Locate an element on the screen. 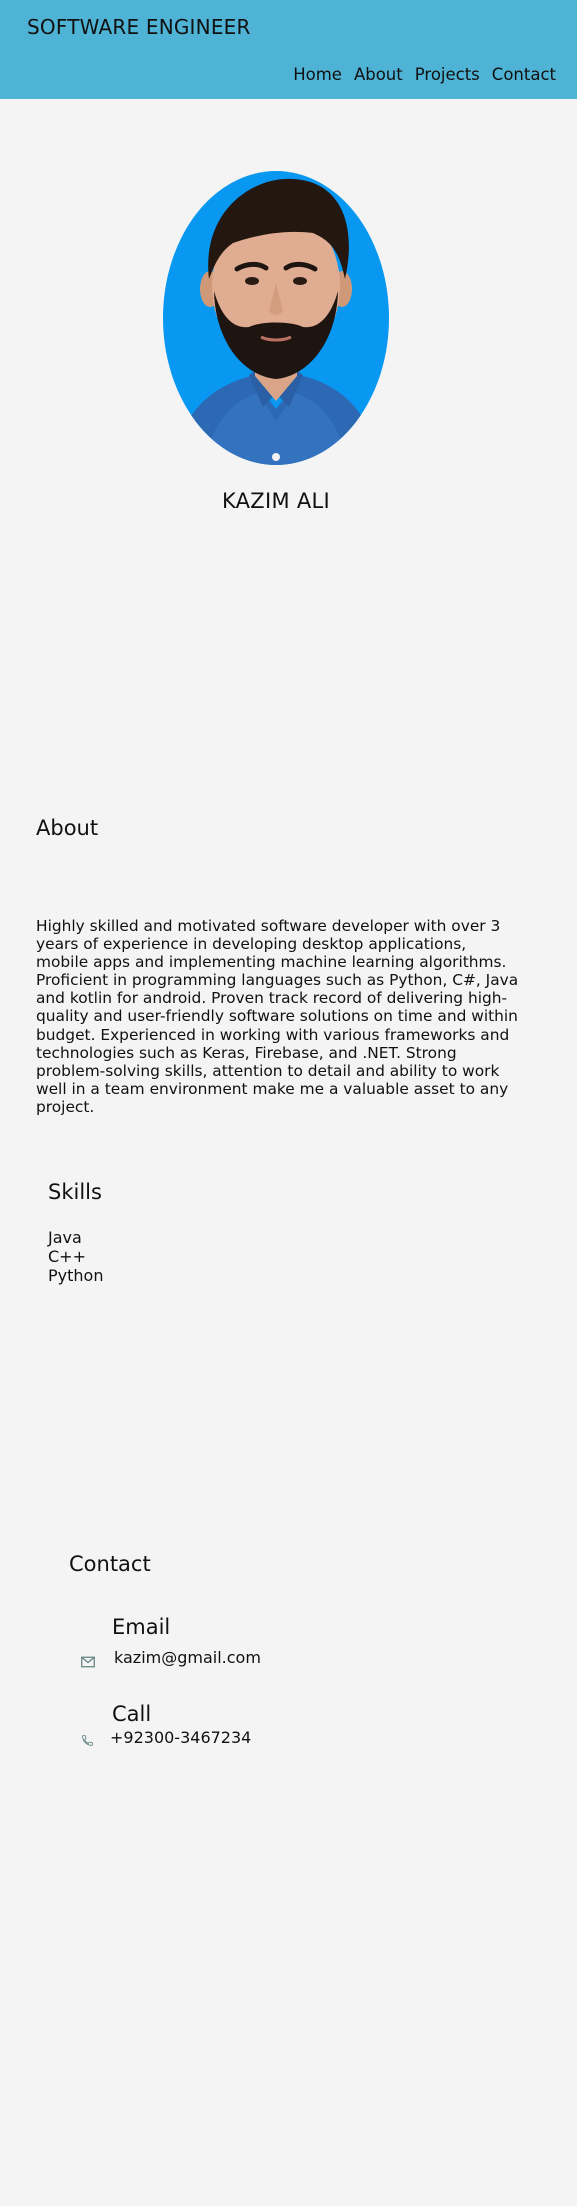 This screenshot has width=577, height=2206. envelope-icon is located at coordinates (88, 1660).